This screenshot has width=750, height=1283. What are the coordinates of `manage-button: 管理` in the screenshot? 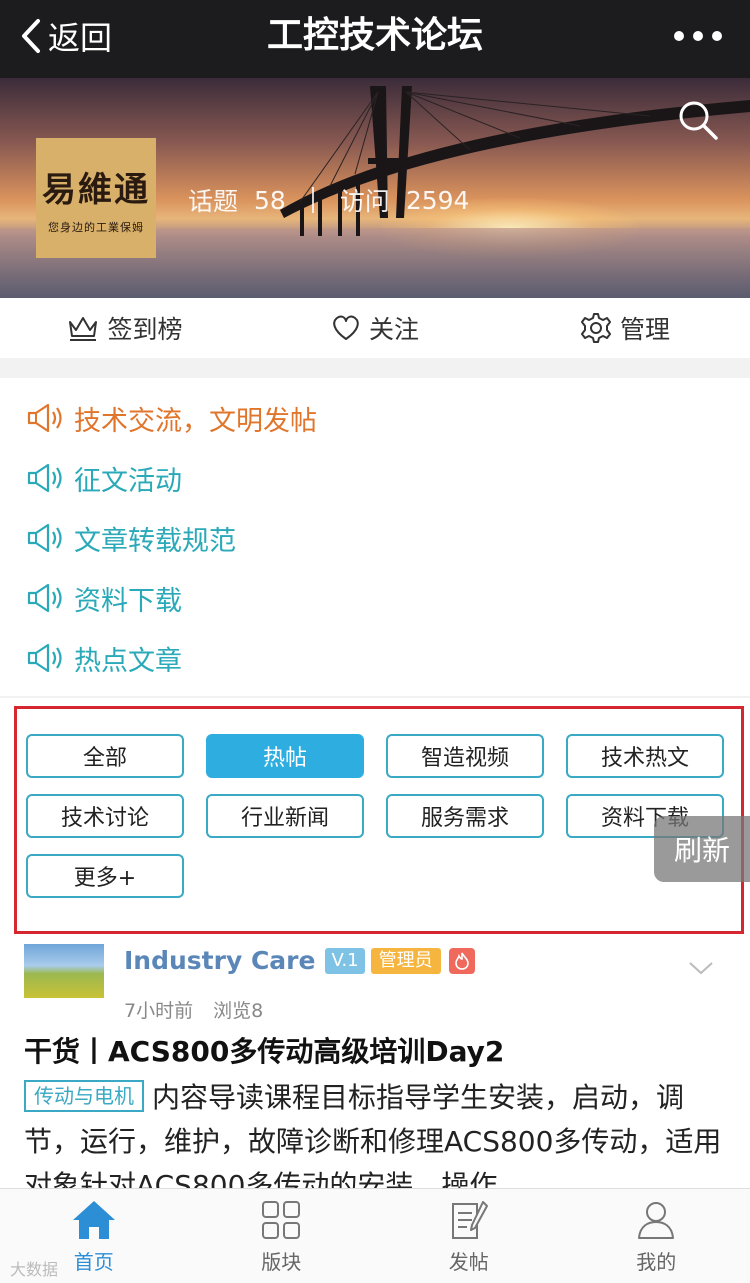 It's located at (625, 328).